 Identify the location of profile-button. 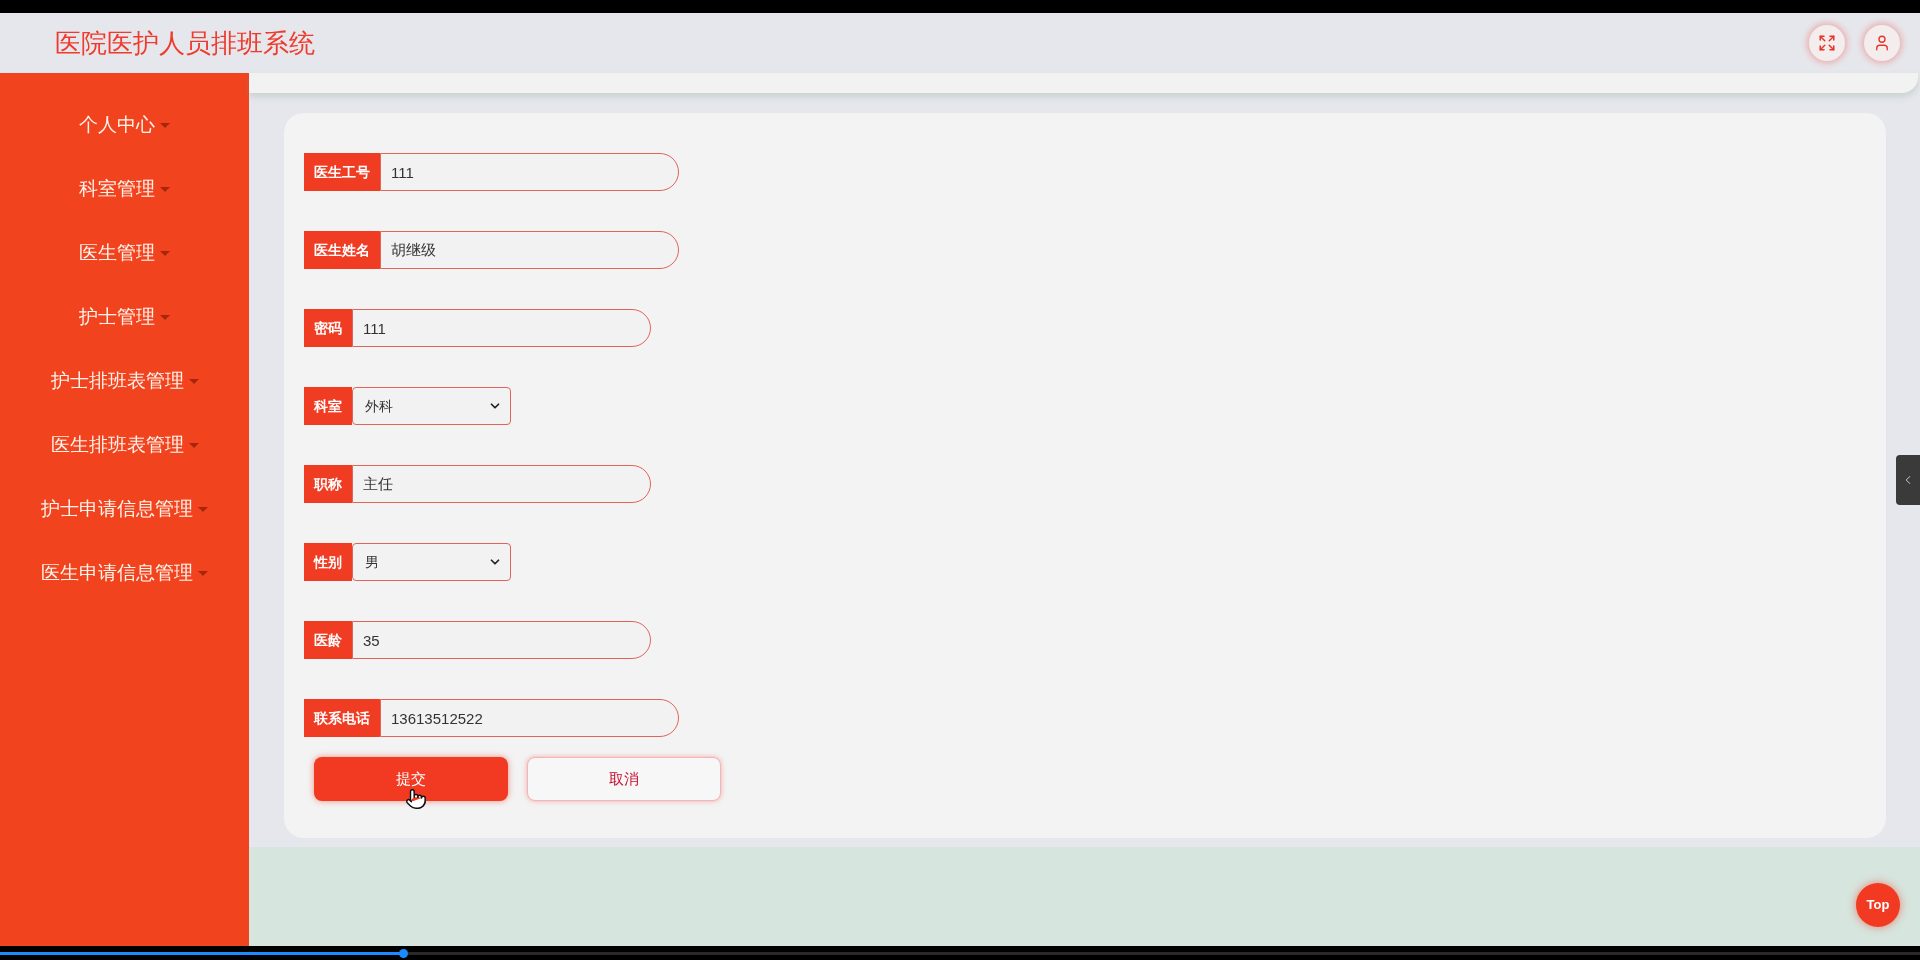
(1882, 43).